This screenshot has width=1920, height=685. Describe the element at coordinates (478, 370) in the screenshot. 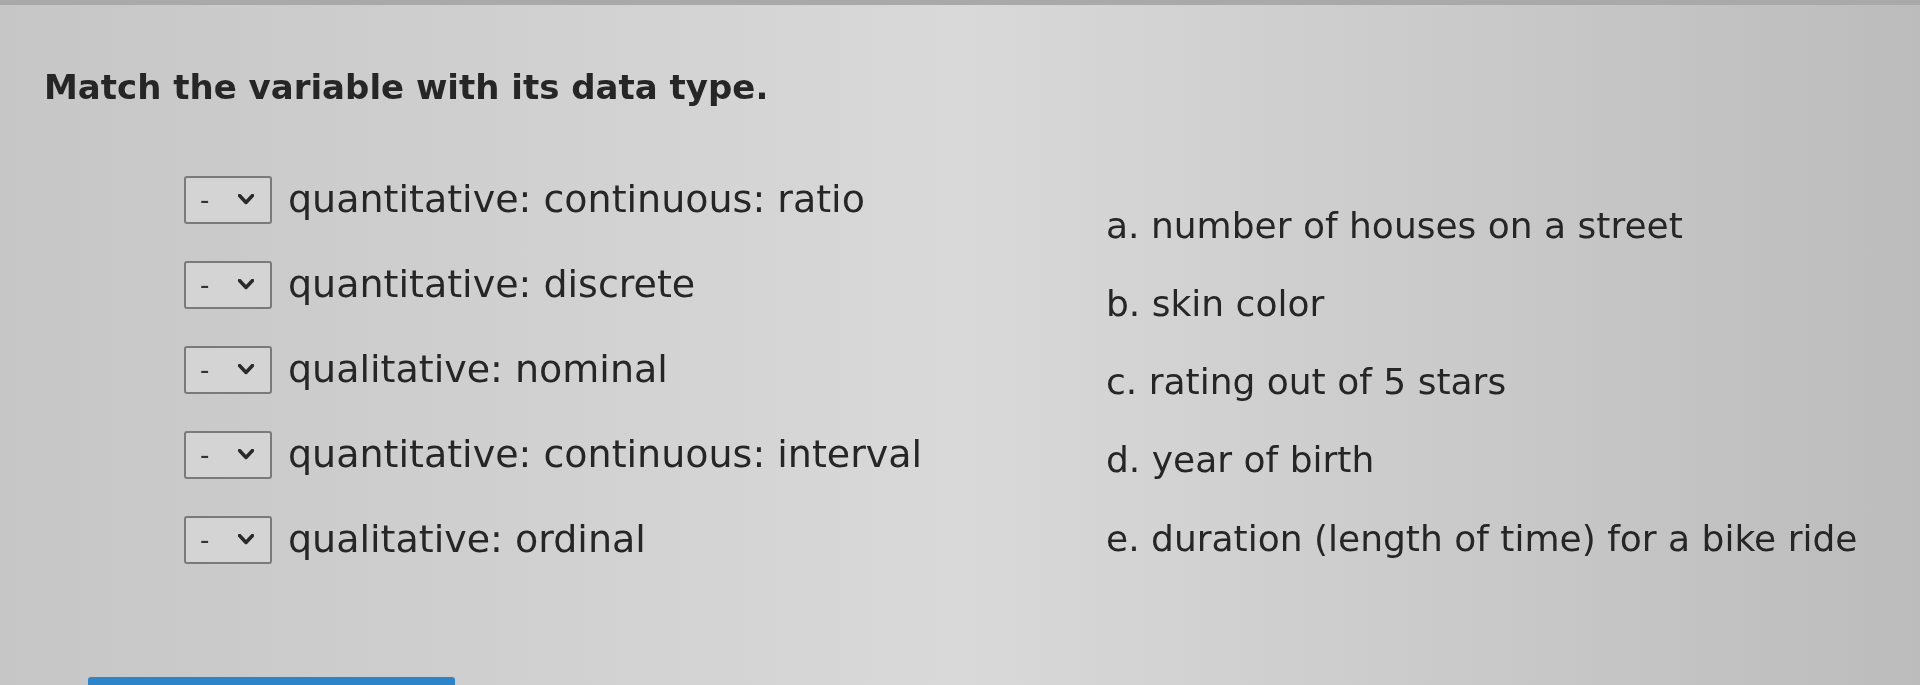

I see `variable-label: qualitative: nominal` at that location.